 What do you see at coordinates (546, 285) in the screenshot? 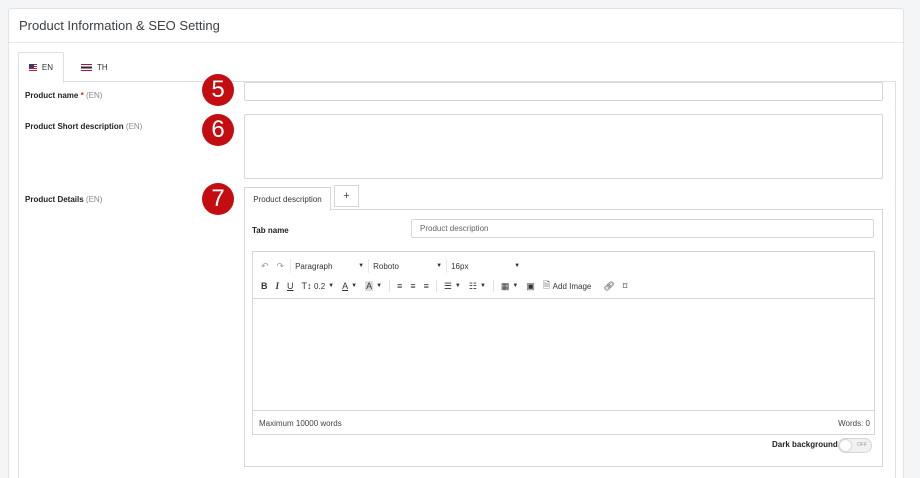
I see `image-icon: 🗎` at bounding box center [546, 285].